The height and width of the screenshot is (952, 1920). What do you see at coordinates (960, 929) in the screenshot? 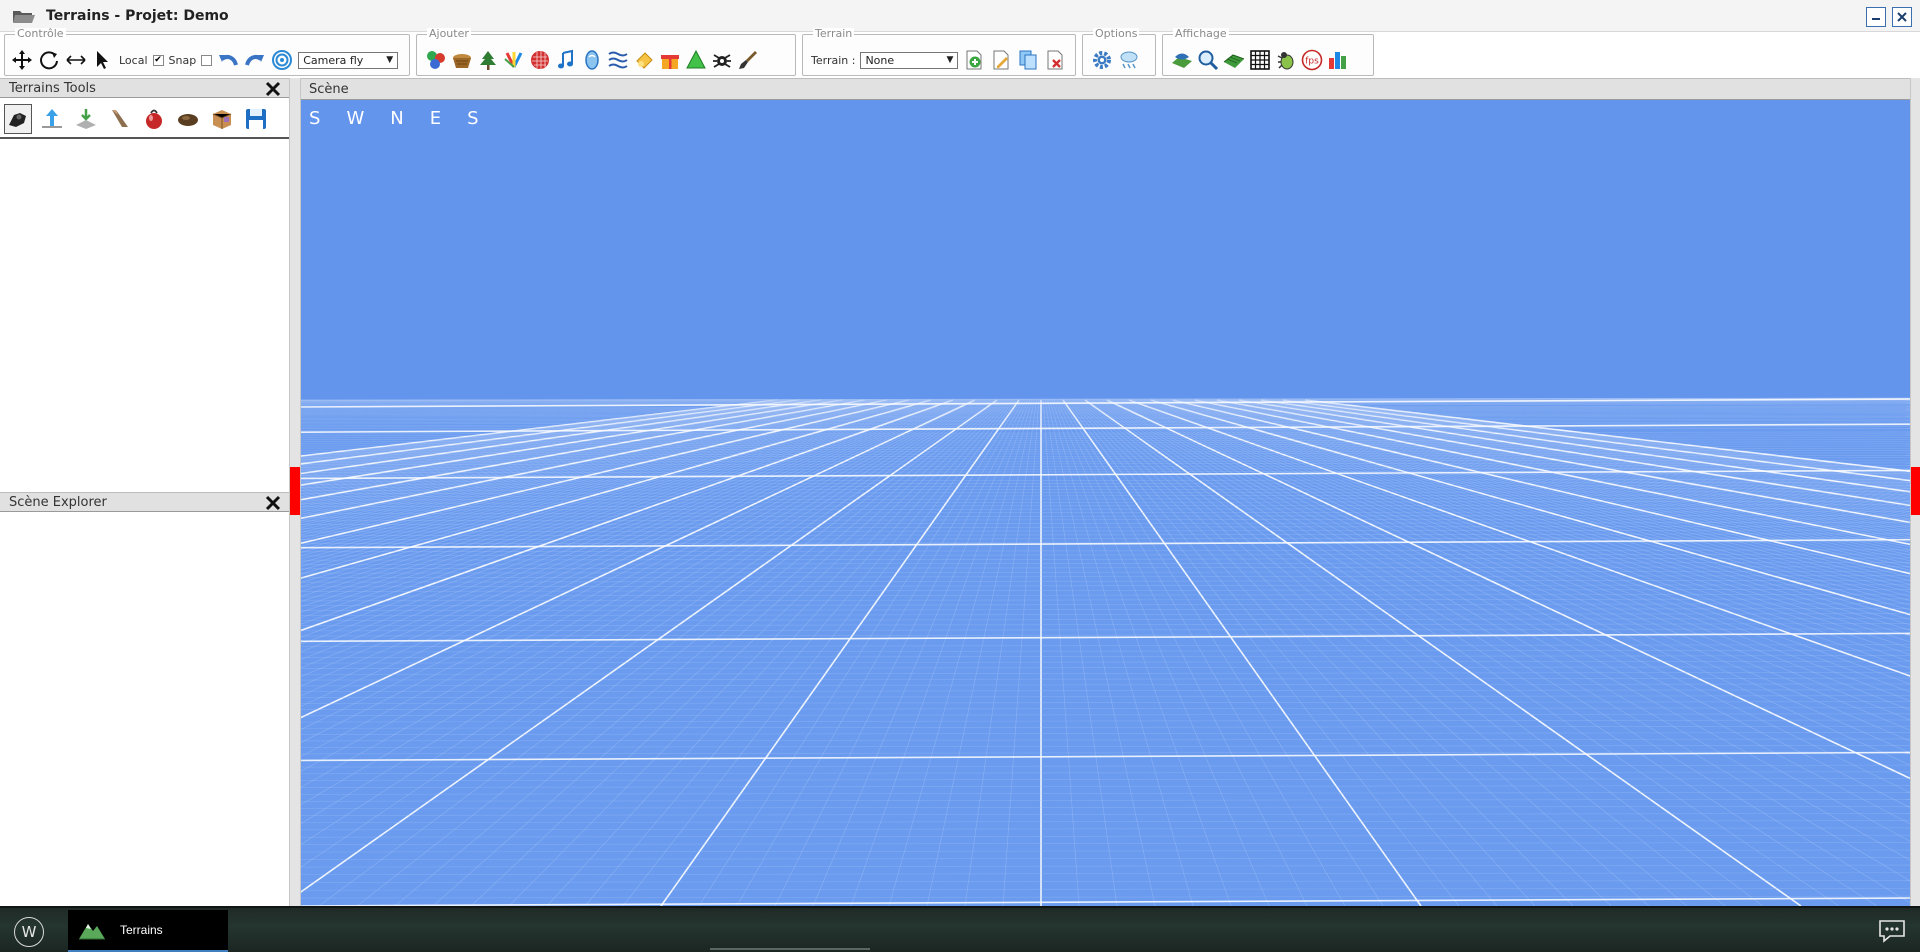
I see `taskbar: W Terrains` at bounding box center [960, 929].